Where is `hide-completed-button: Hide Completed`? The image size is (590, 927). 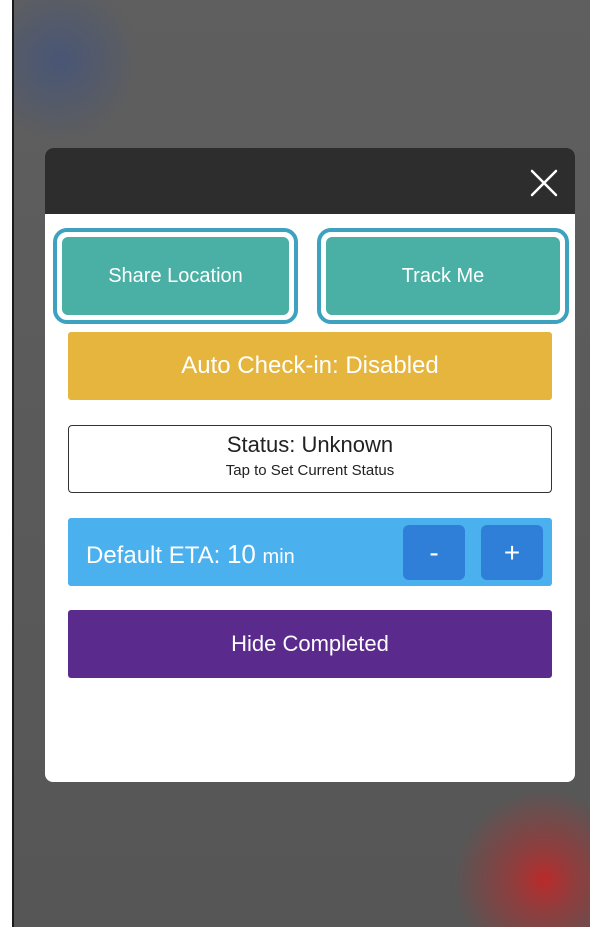
hide-completed-button: Hide Completed is located at coordinates (310, 644).